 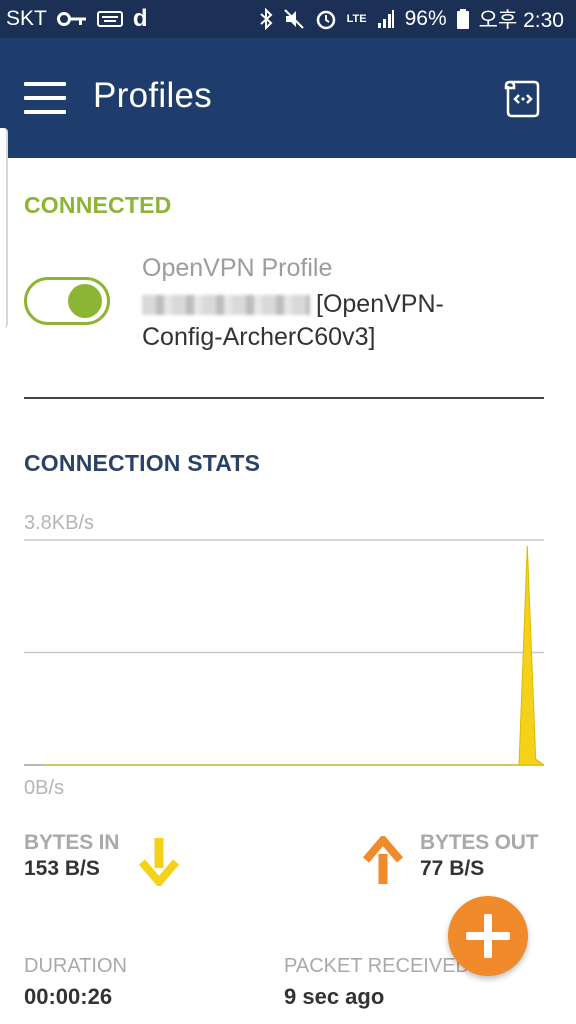 What do you see at coordinates (383, 860) in the screenshot?
I see `bytes-out-arrow-icon` at bounding box center [383, 860].